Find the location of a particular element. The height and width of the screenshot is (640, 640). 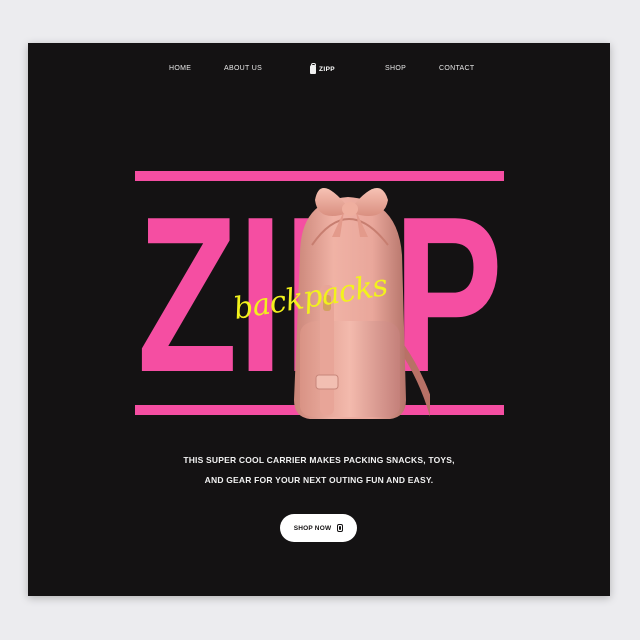

nav-contact-link: CONTACT is located at coordinates (456, 69).